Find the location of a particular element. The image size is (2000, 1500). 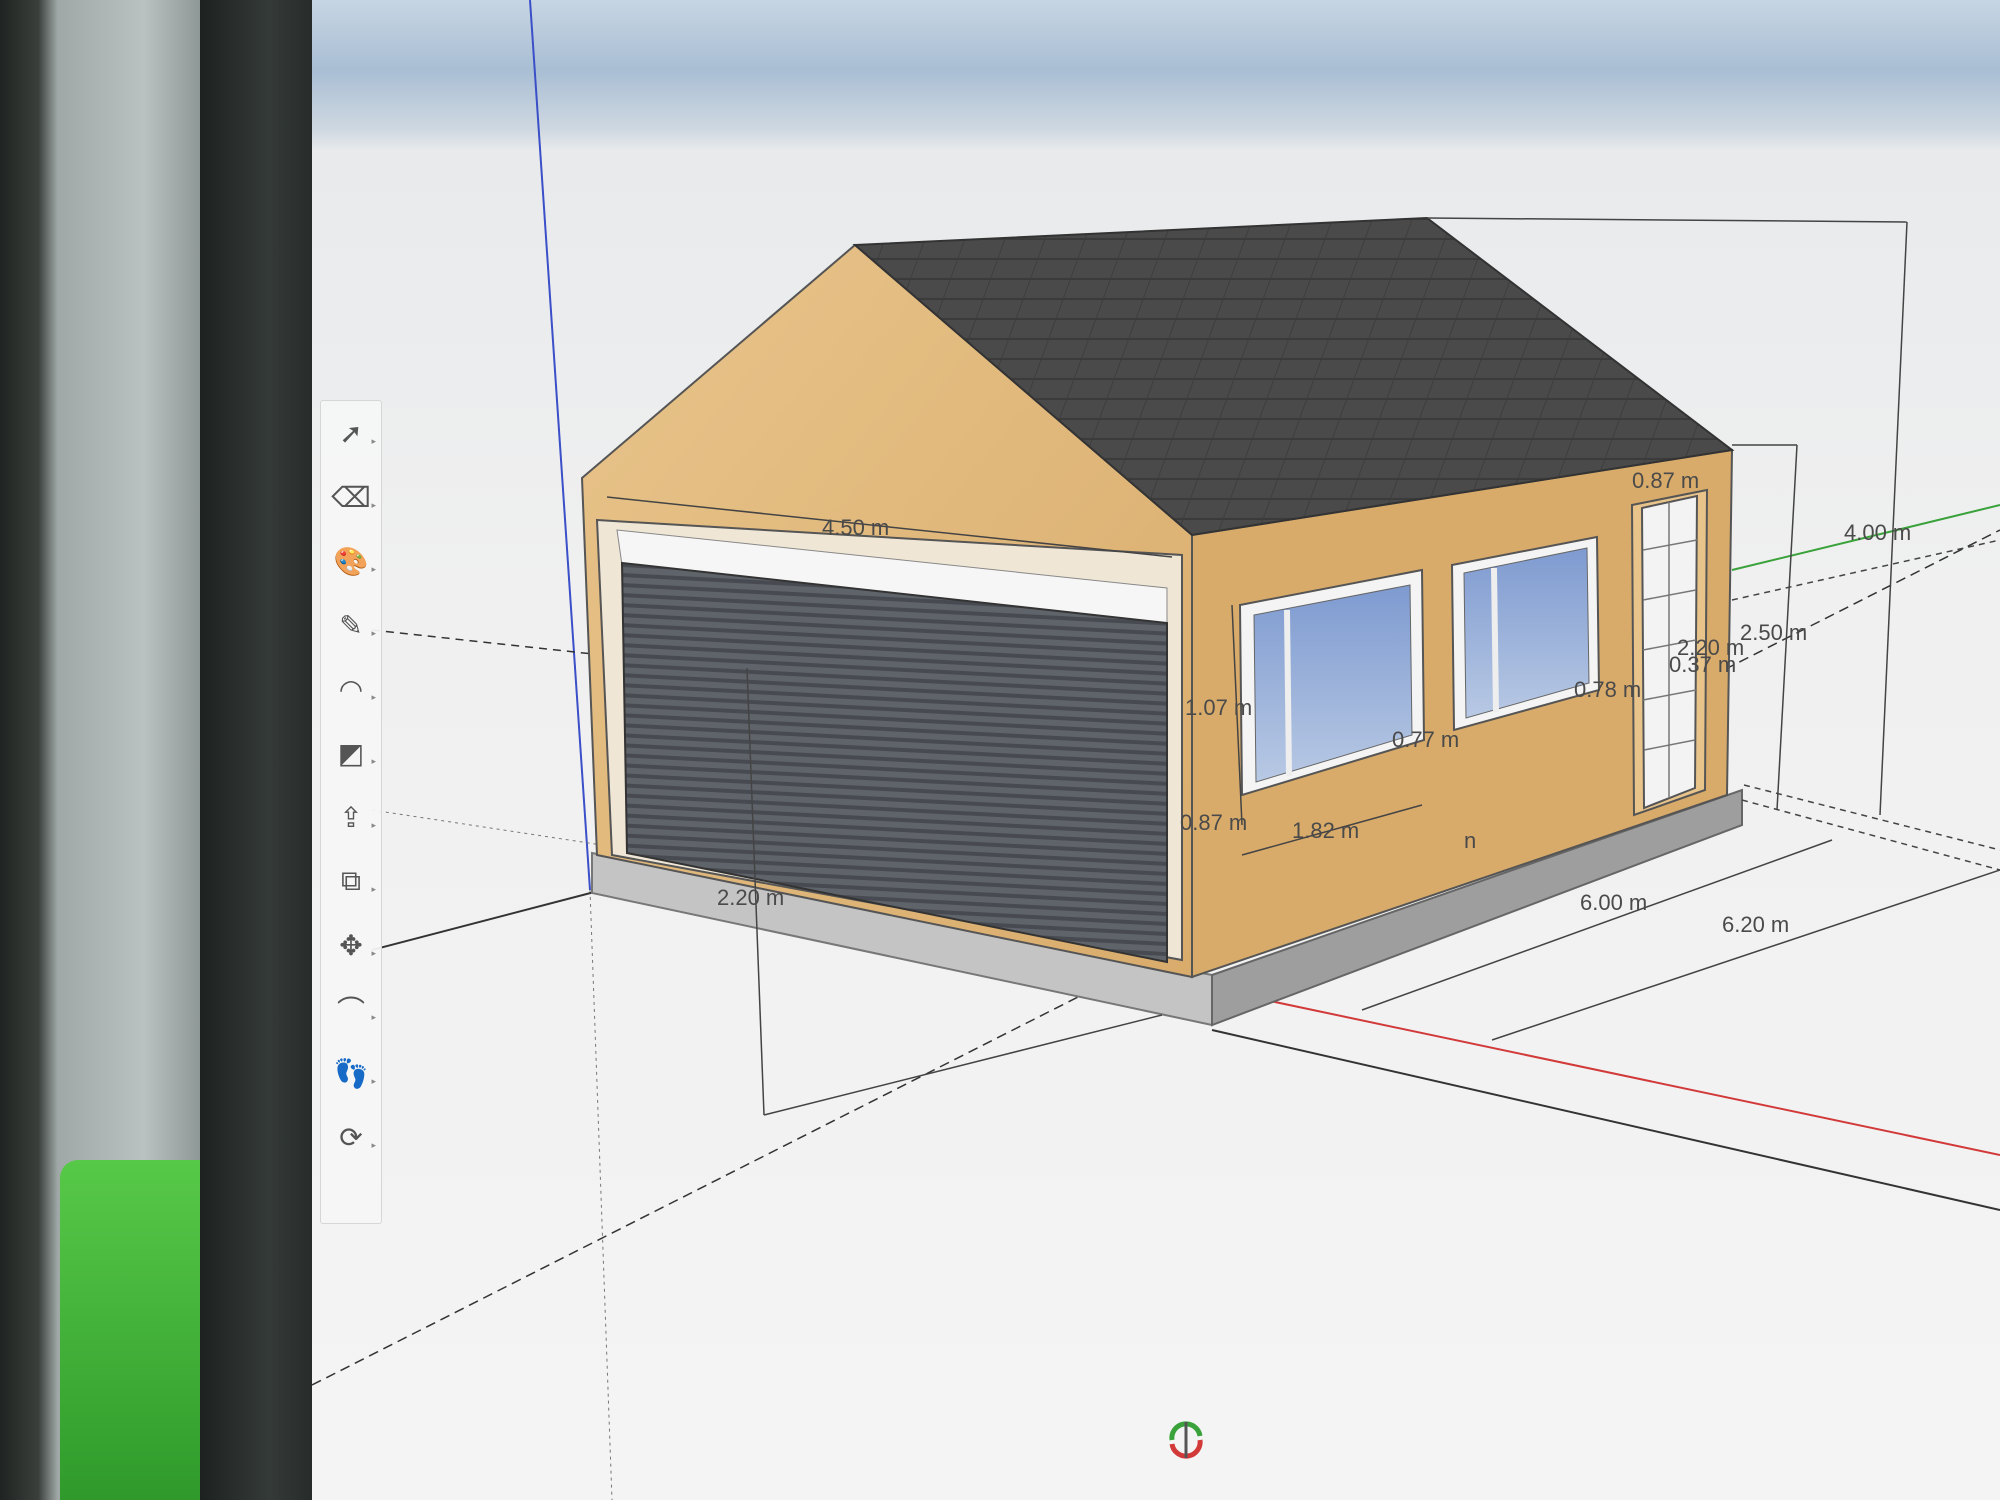

offset-tool-button: ⧉ ▸ is located at coordinates (351, 881).